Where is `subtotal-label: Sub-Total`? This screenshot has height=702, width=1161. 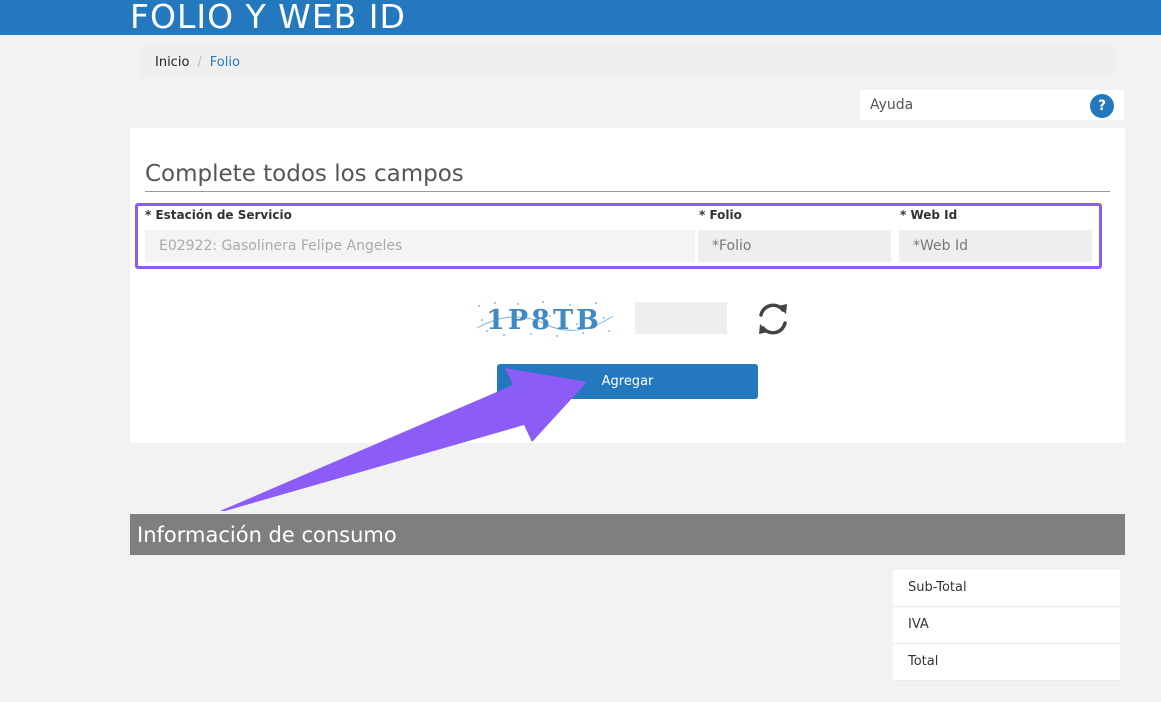
subtotal-label: Sub-Total is located at coordinates (937, 587).